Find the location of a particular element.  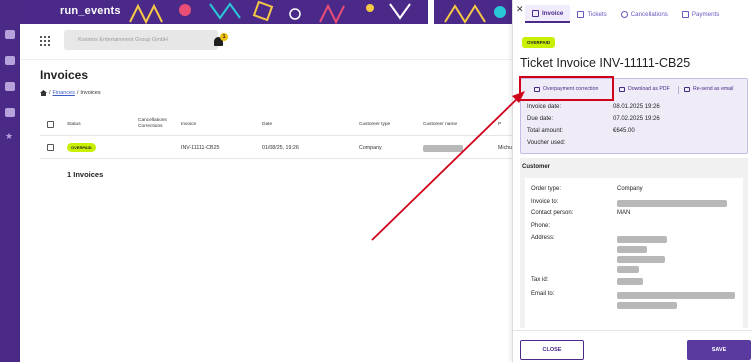

voucher-used-label: Voucher used: is located at coordinates (546, 143).